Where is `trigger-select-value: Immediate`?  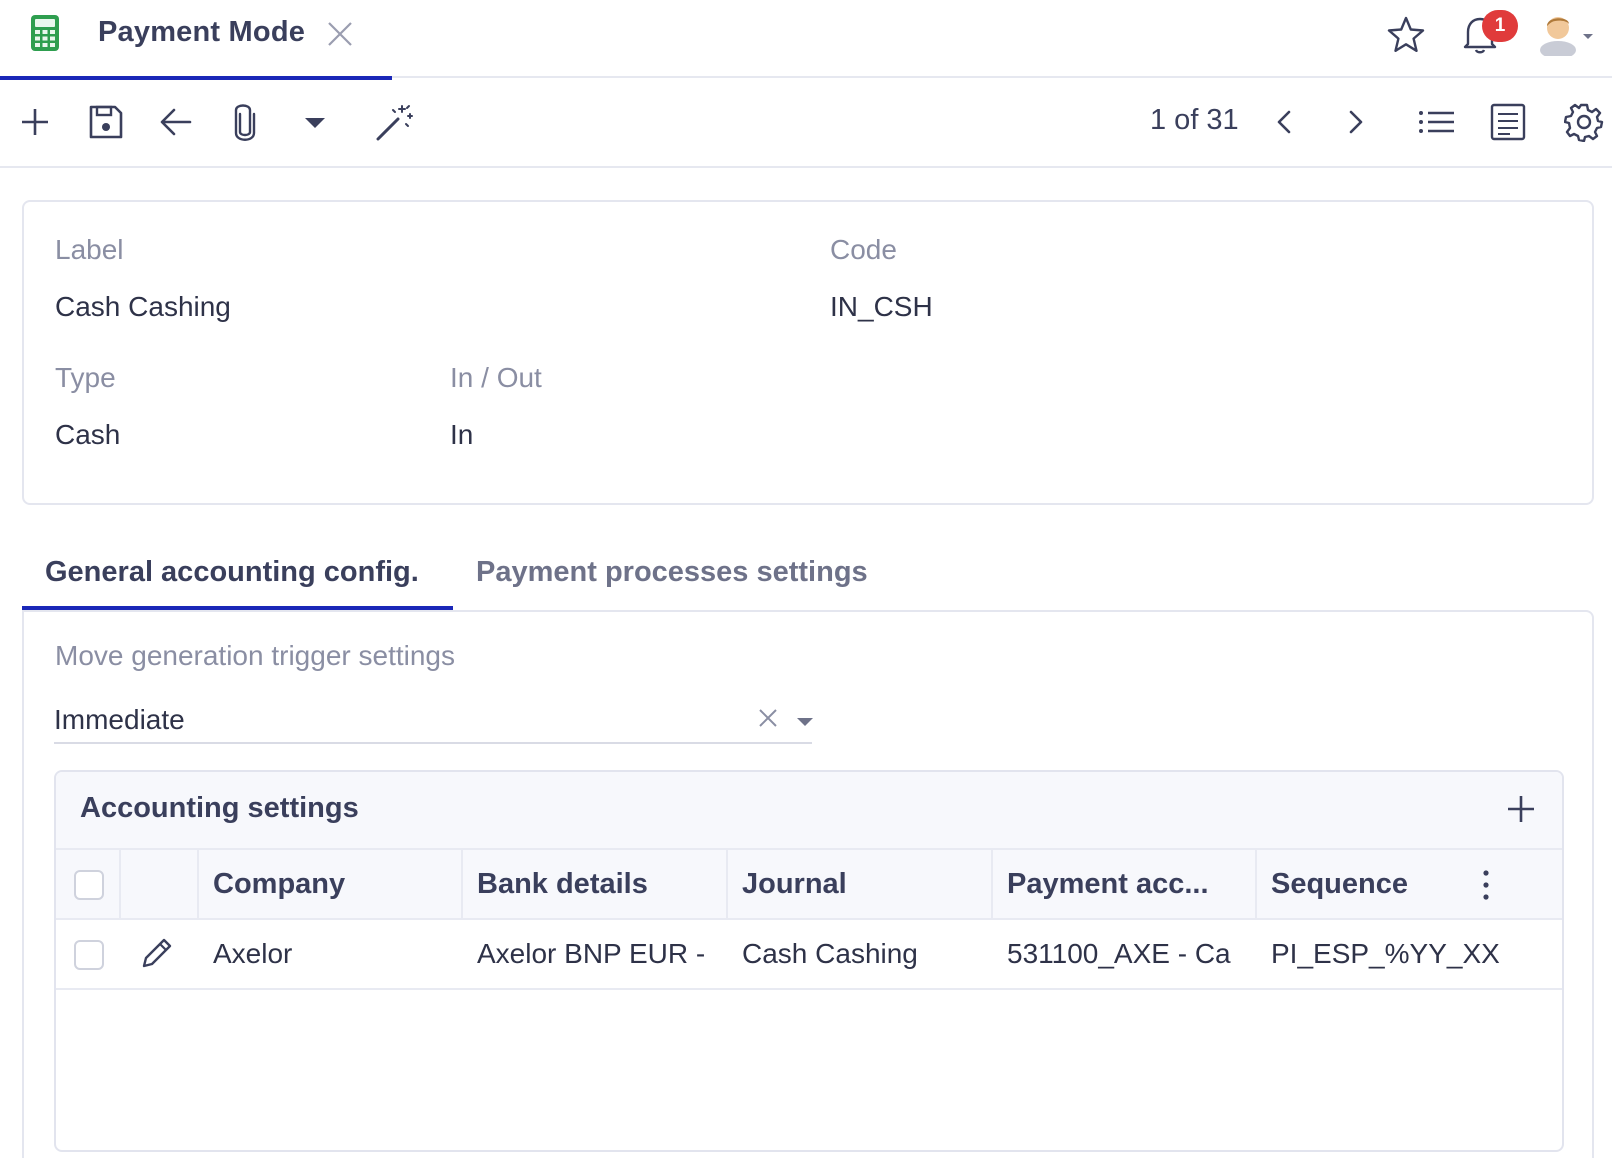 trigger-select-value: Immediate is located at coordinates (119, 719).